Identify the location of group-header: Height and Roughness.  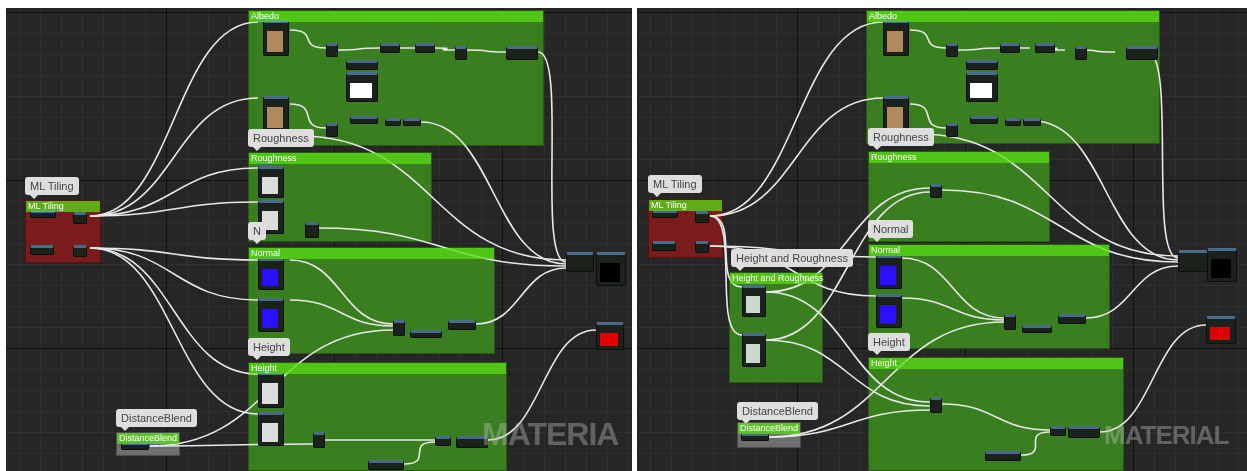
(776, 278).